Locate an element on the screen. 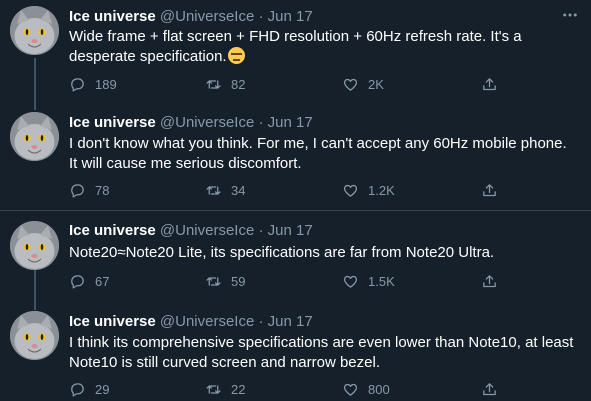 This screenshot has width=591, height=401. reply-count: 29 is located at coordinates (102, 389).